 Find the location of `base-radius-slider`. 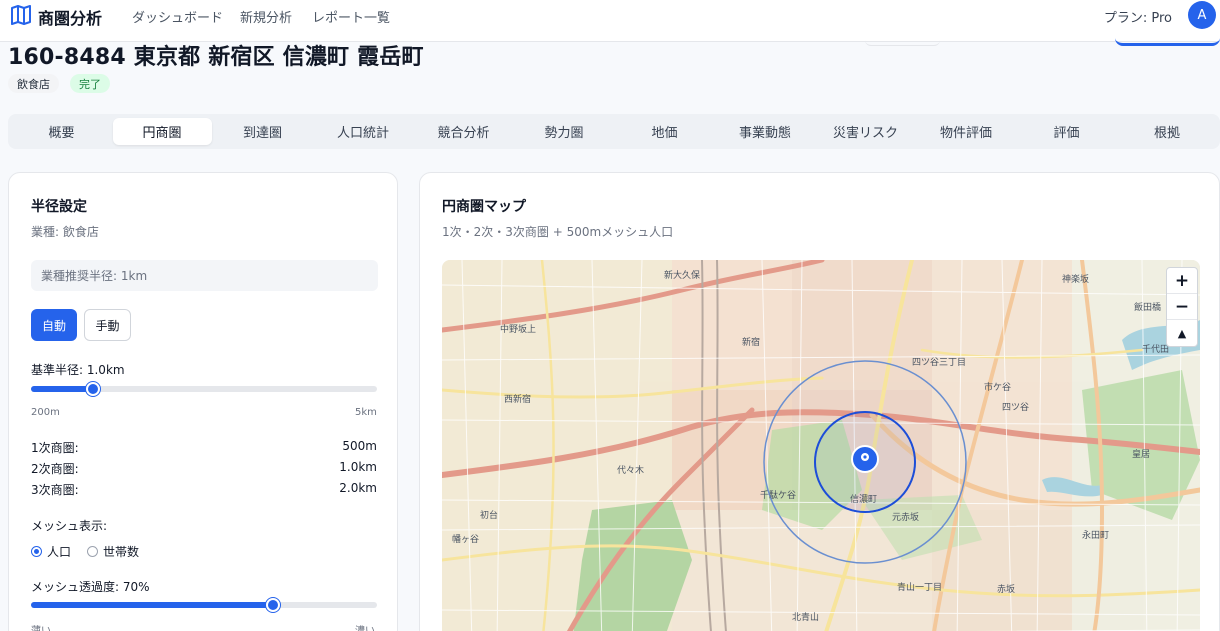

base-radius-slider is located at coordinates (204, 389).